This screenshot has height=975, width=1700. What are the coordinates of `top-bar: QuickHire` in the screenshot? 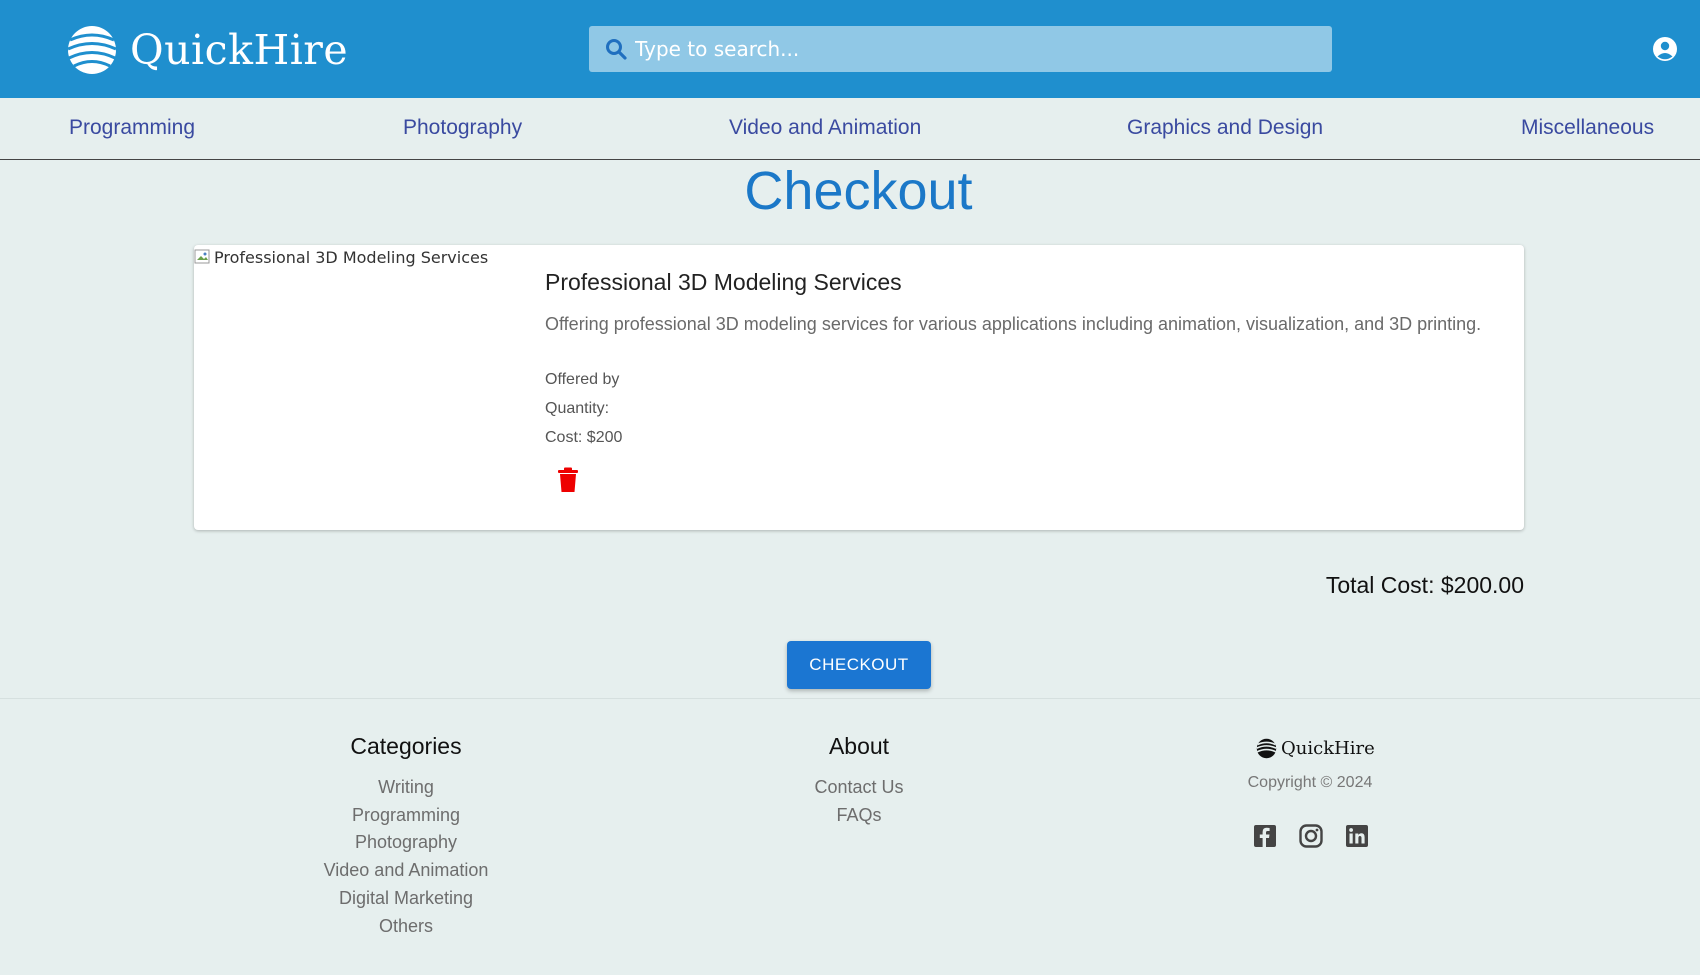 It's located at (850, 49).